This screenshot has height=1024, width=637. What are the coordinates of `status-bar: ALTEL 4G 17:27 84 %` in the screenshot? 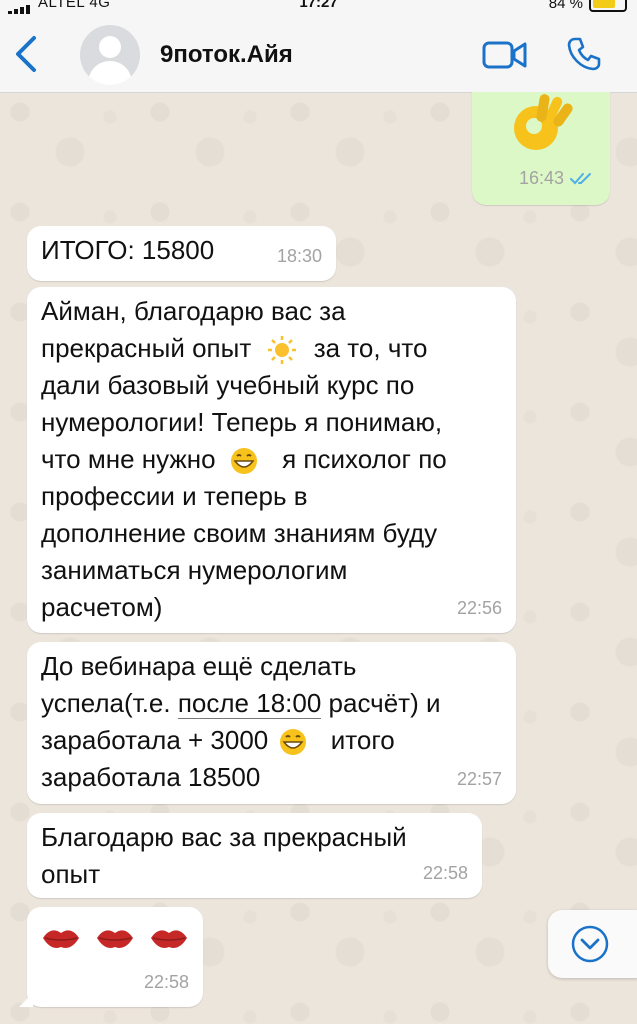 It's located at (318, 7).